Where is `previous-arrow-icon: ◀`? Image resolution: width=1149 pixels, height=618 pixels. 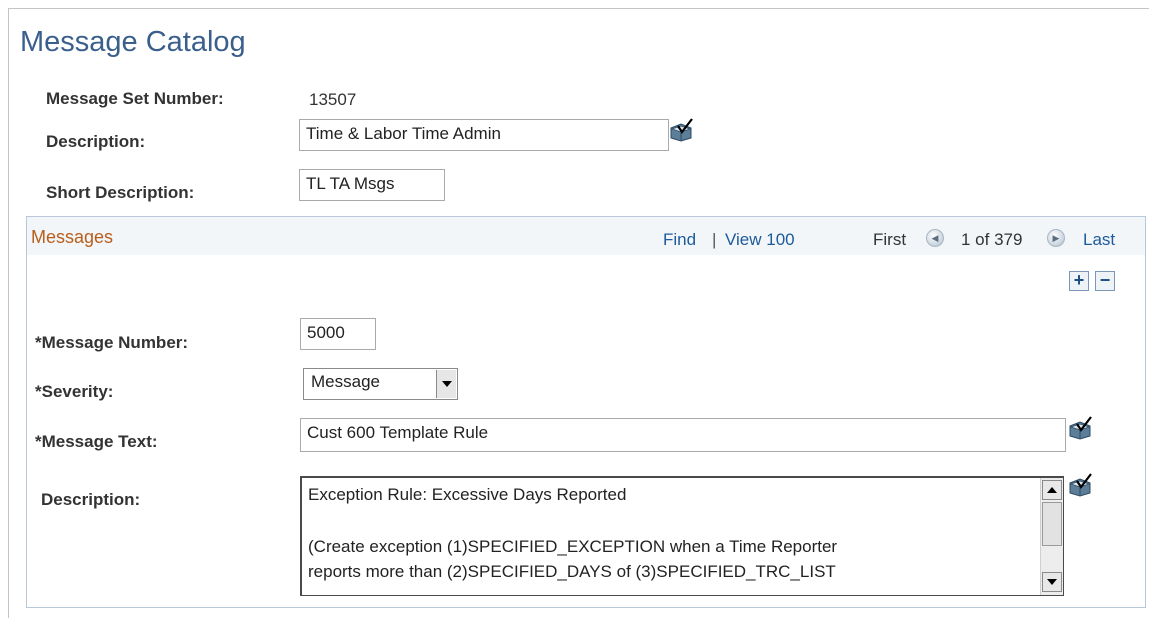 previous-arrow-icon: ◀ is located at coordinates (935, 238).